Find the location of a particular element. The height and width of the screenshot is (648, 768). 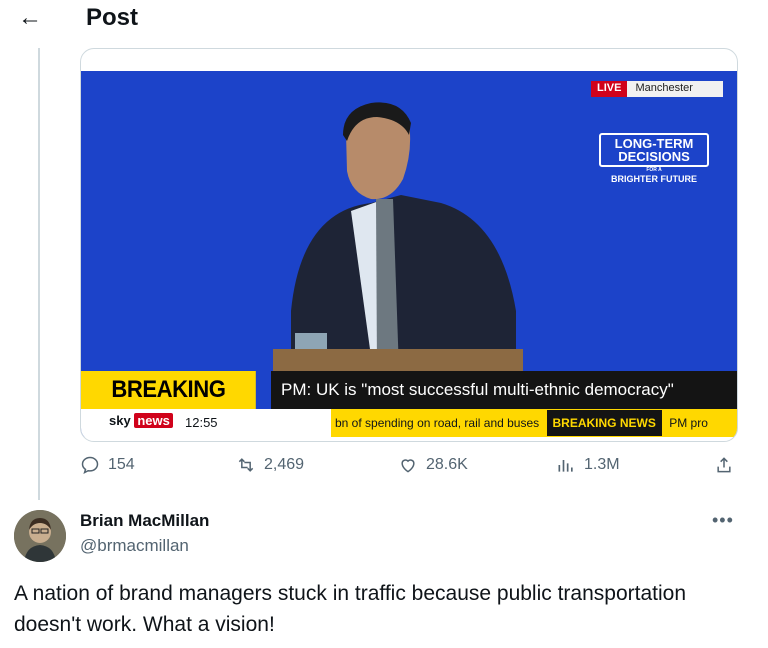

repost-button: 2,469 is located at coordinates (270, 465).